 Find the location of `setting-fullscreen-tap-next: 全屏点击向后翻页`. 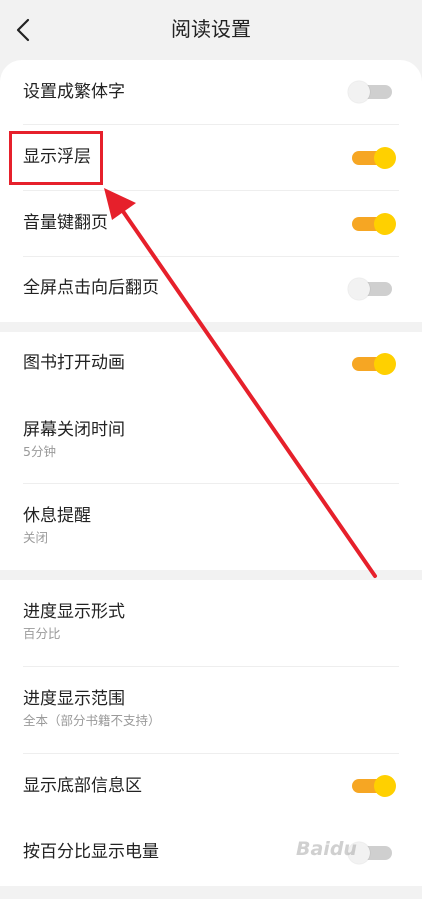

setting-fullscreen-tap-next: 全屏点击向后翻页 is located at coordinates (211, 289).